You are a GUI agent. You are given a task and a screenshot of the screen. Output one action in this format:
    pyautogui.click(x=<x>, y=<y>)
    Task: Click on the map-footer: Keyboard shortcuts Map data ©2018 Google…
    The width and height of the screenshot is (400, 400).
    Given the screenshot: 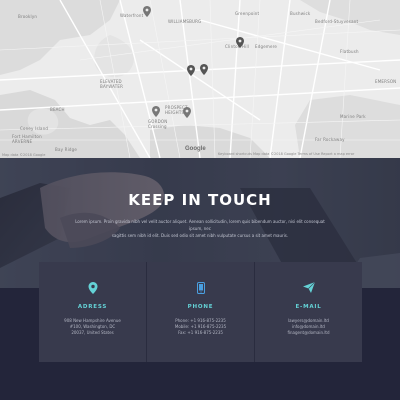 What is the action you would take?
    pyautogui.click(x=286, y=154)
    